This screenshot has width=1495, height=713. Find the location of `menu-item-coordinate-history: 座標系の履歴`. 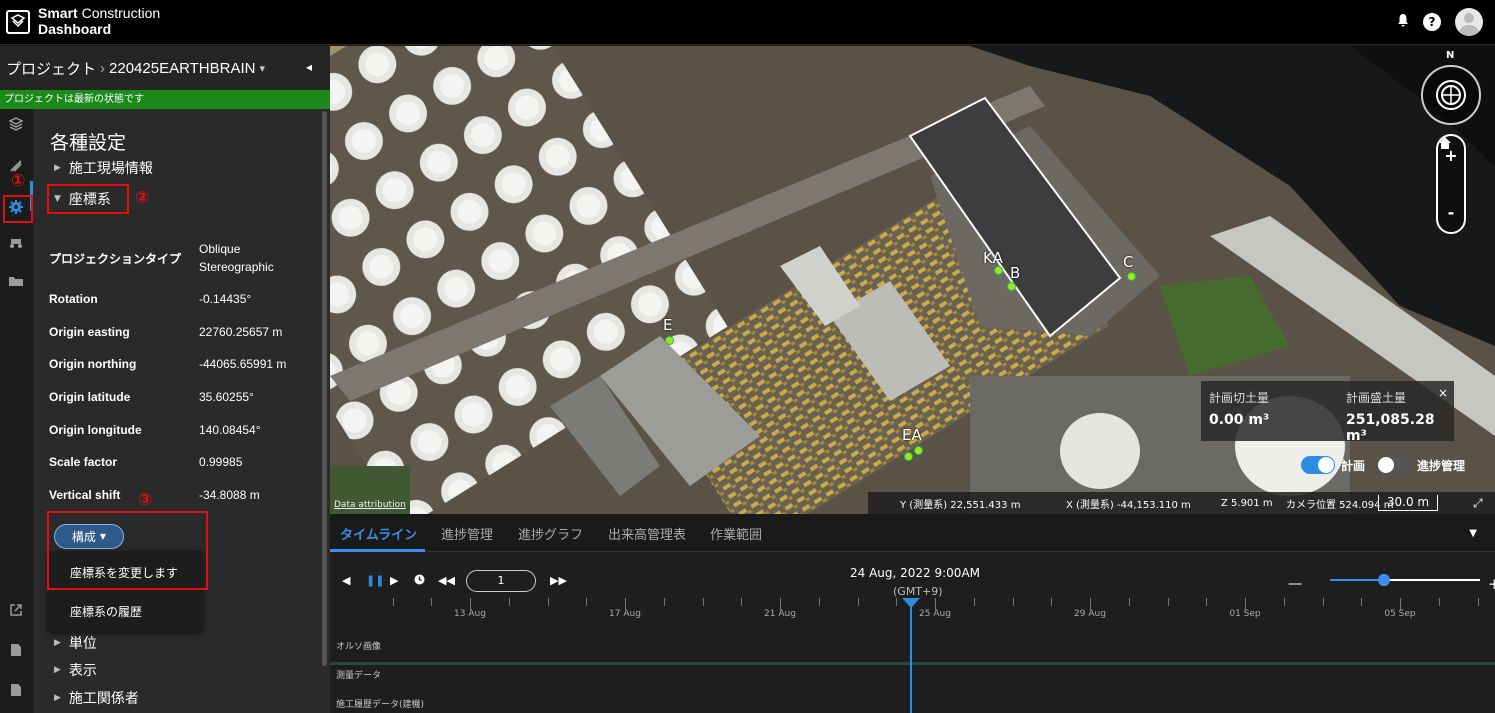

menu-item-coordinate-history: 座標系の履歴 is located at coordinates (125, 611).